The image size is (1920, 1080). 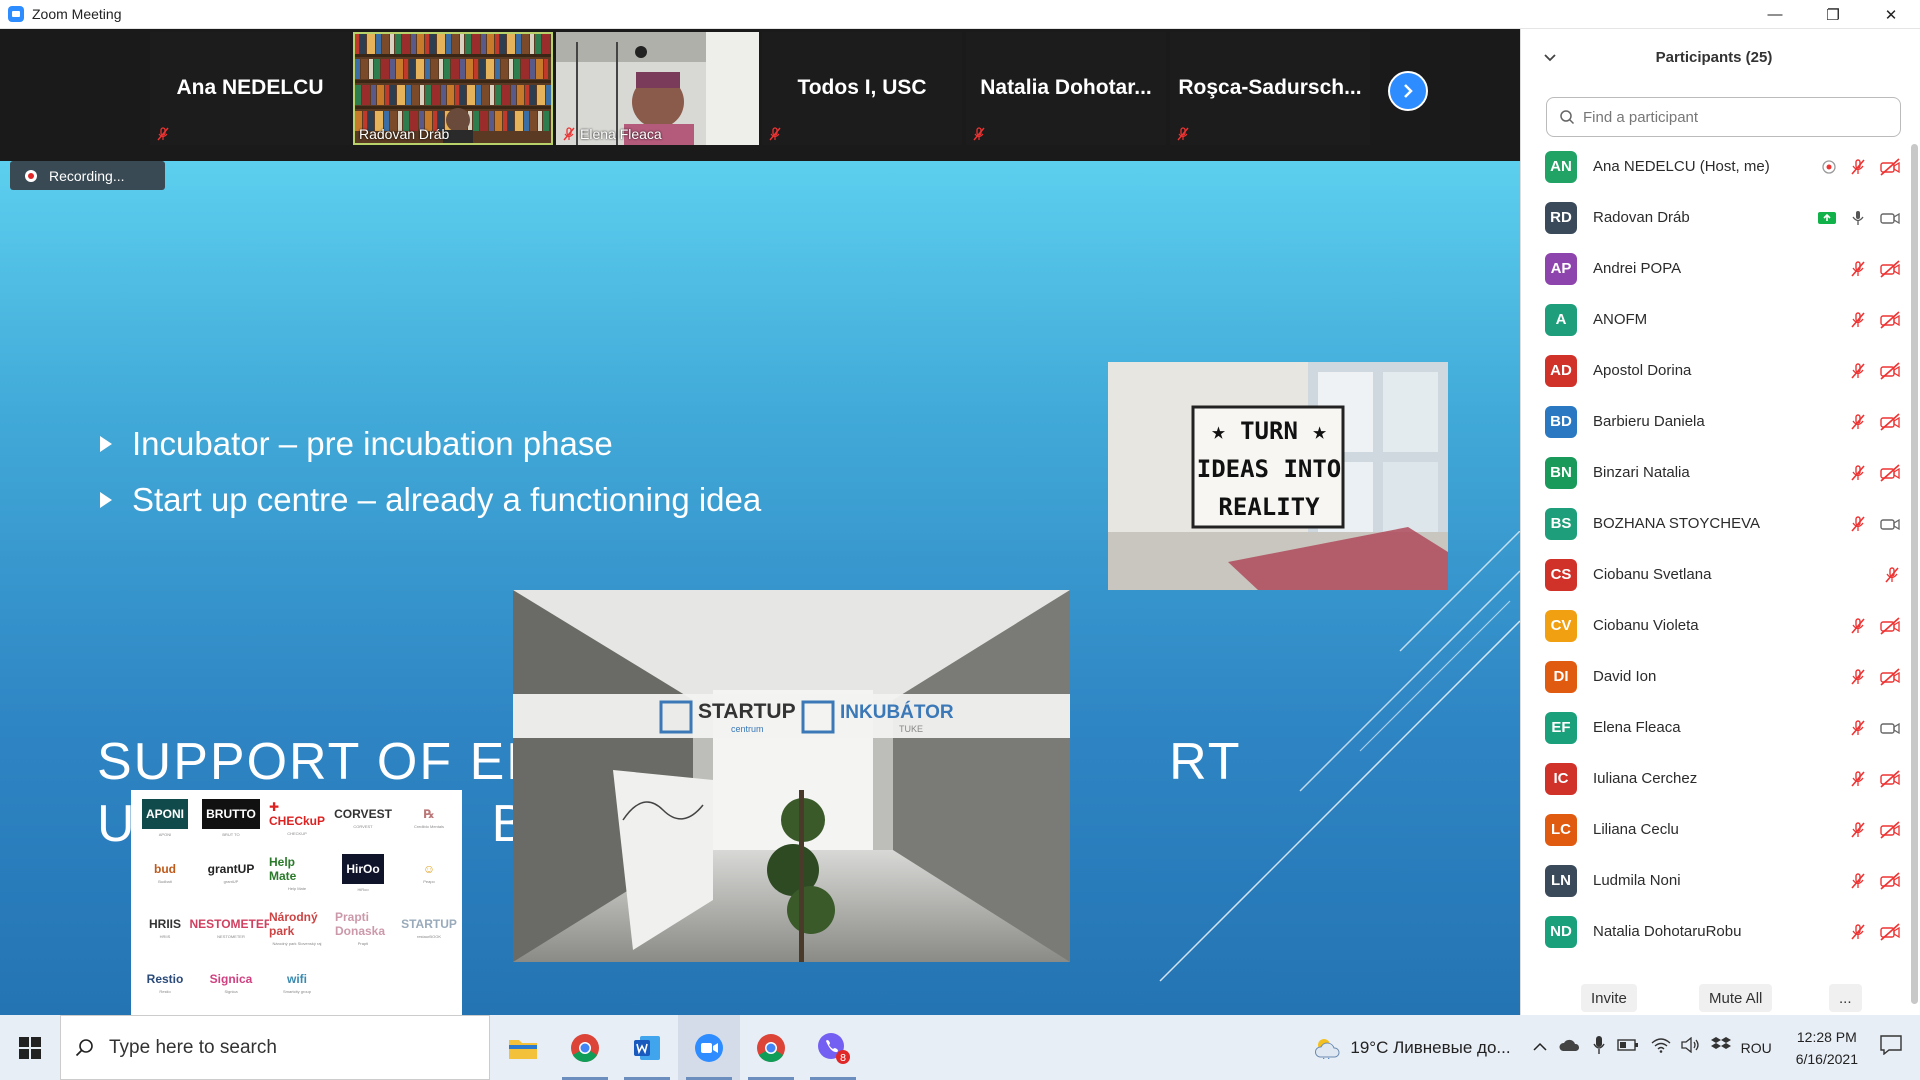 I want to click on mute-all-button: Mute All, so click(x=1736, y=998).